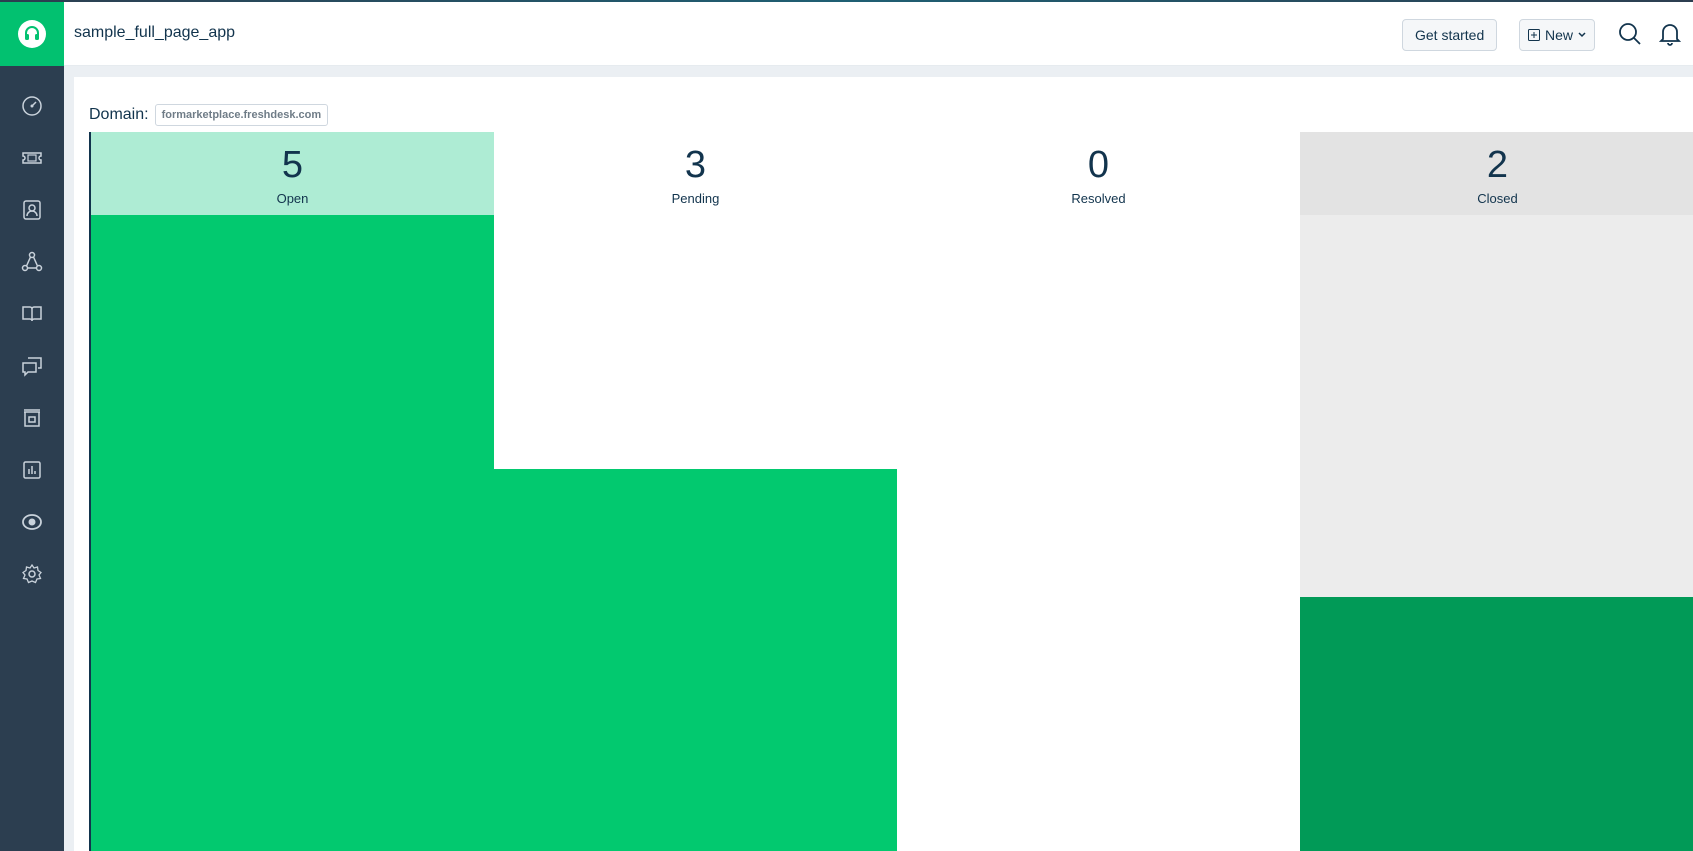 The width and height of the screenshot is (1693, 851). I want to click on top-header: sample_full_page_app Get started New, so click(878, 34).